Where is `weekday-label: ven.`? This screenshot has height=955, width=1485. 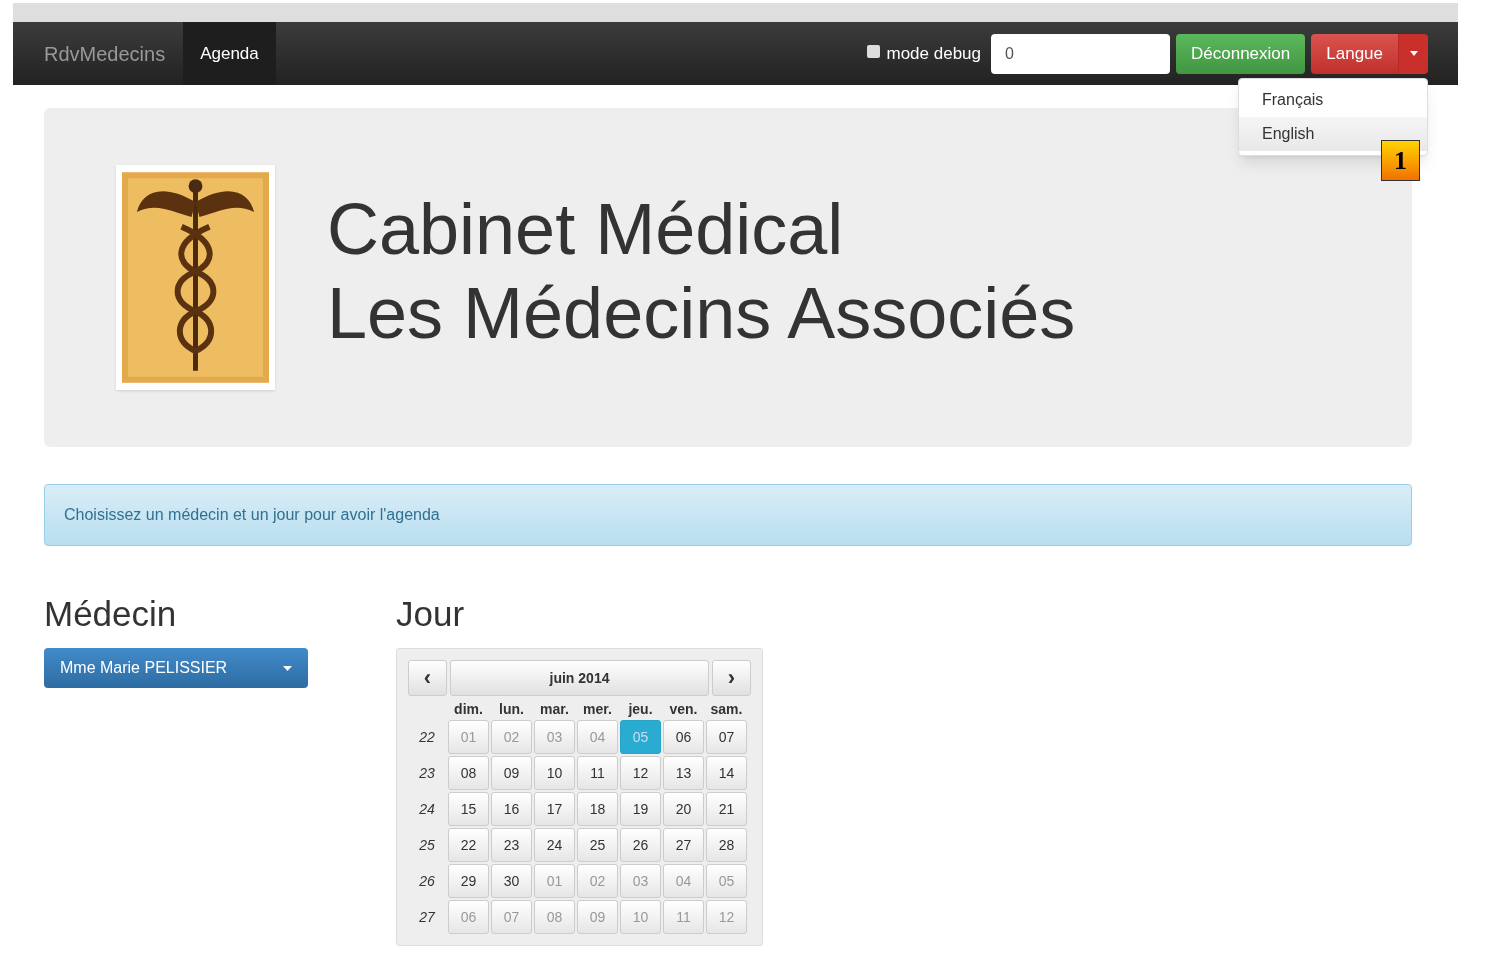 weekday-label: ven. is located at coordinates (683, 709).